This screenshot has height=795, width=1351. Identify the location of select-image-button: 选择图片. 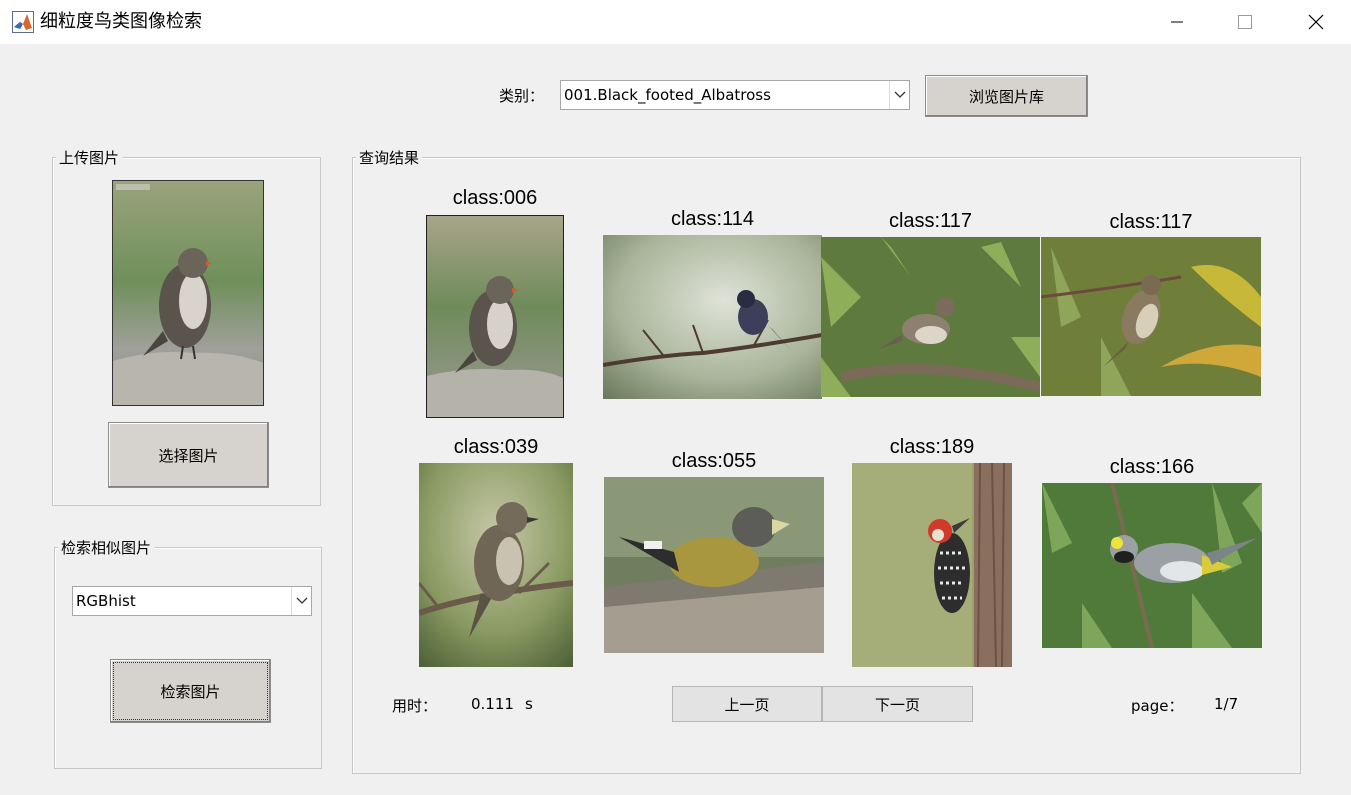
(188, 455).